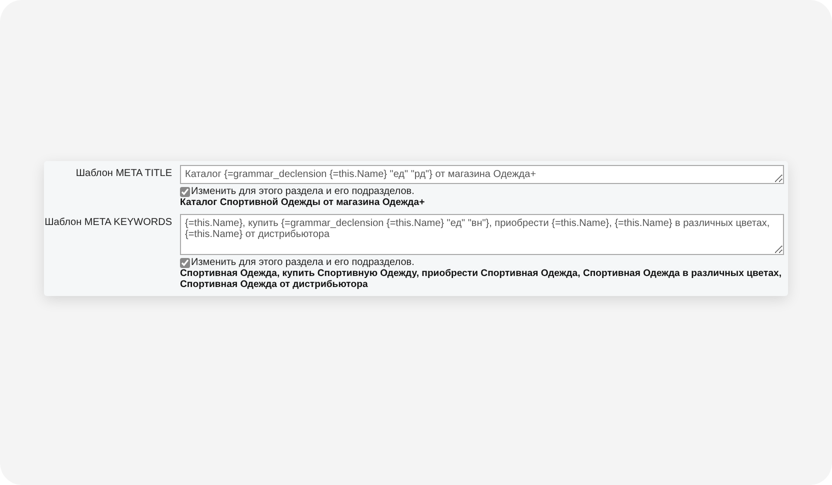 The height and width of the screenshot is (485, 832). I want to click on preview-text: Каталог Спортивной Одежды от магазина Одежда+, so click(303, 202).